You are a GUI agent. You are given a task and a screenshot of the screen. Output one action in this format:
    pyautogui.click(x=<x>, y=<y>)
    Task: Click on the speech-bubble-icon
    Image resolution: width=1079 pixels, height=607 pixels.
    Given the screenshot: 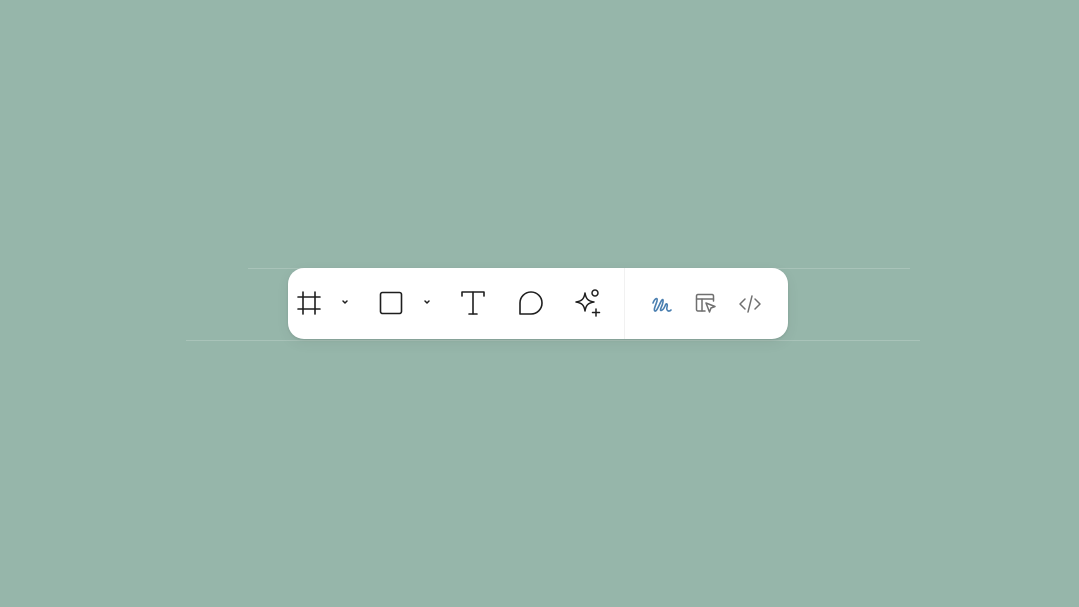 What is the action you would take?
    pyautogui.click(x=531, y=303)
    